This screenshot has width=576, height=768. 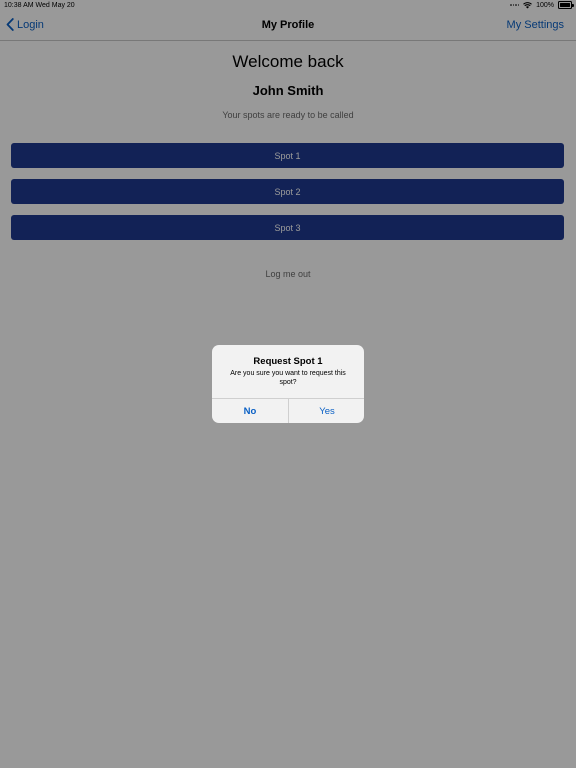 I want to click on alert-yes-button: Yes, so click(x=326, y=411).